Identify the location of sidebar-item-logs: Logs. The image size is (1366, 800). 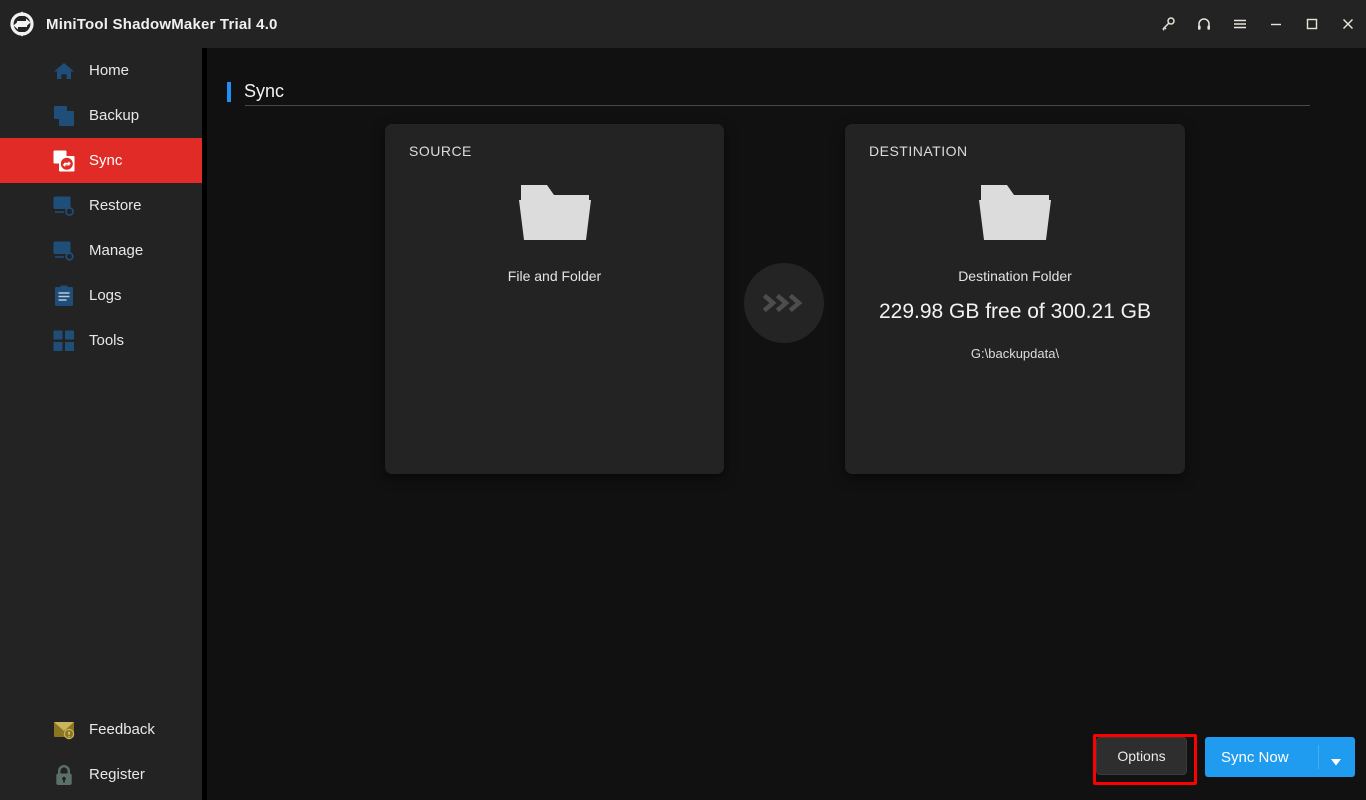
(101, 295).